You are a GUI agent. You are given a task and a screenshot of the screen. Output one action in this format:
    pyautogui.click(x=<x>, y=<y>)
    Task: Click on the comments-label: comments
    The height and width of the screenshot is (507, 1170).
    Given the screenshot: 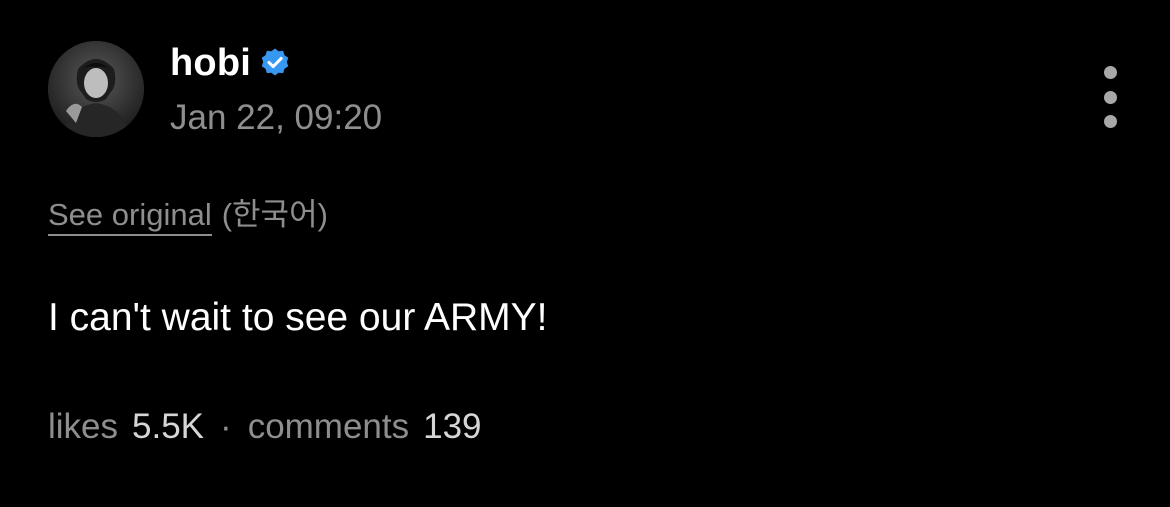 What is the action you would take?
    pyautogui.click(x=328, y=427)
    